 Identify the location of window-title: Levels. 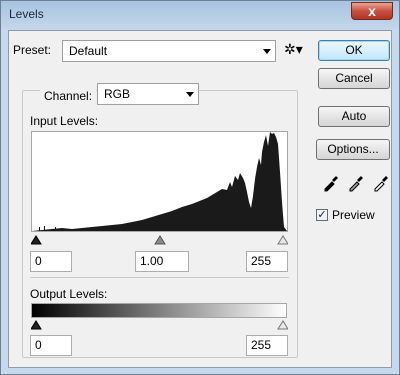
(26, 14).